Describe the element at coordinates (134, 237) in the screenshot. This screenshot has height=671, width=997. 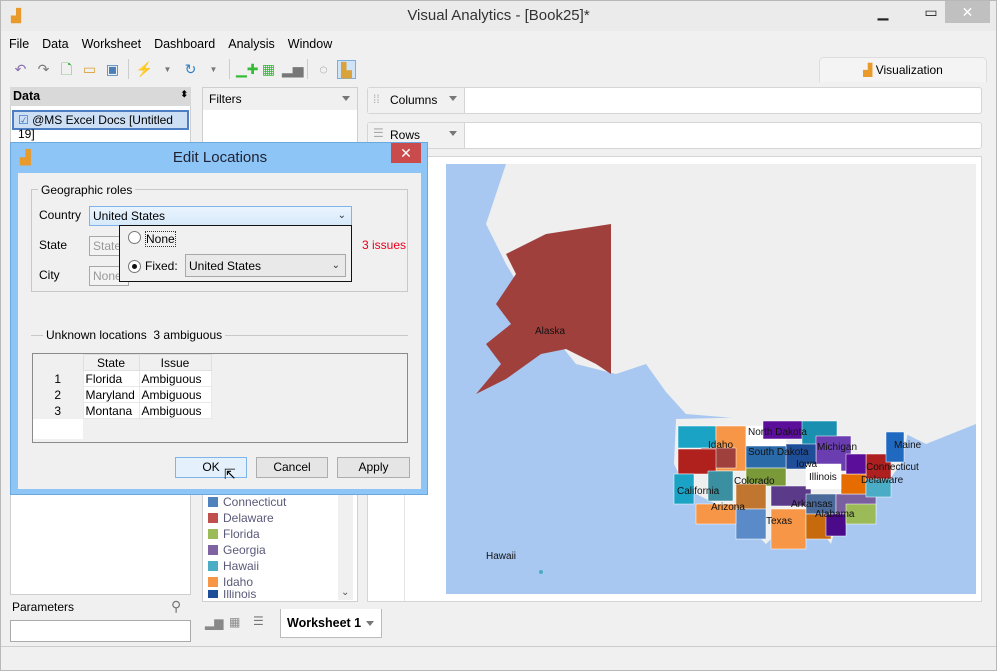
I see `none-radio` at that location.